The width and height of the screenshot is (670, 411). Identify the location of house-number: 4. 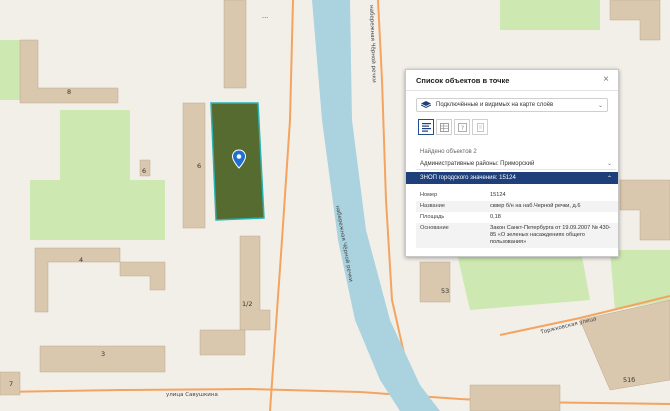
(81, 260).